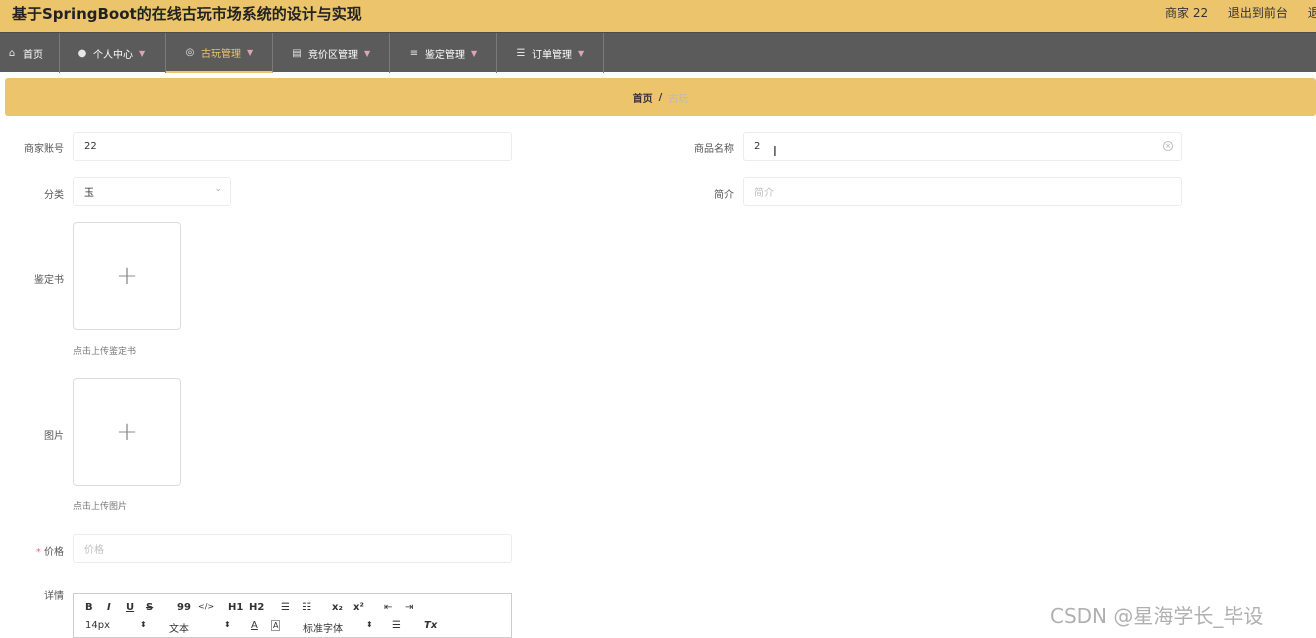 The image size is (1316, 638). I want to click on nav-item-home: ⌂ 首页, so click(30, 53).